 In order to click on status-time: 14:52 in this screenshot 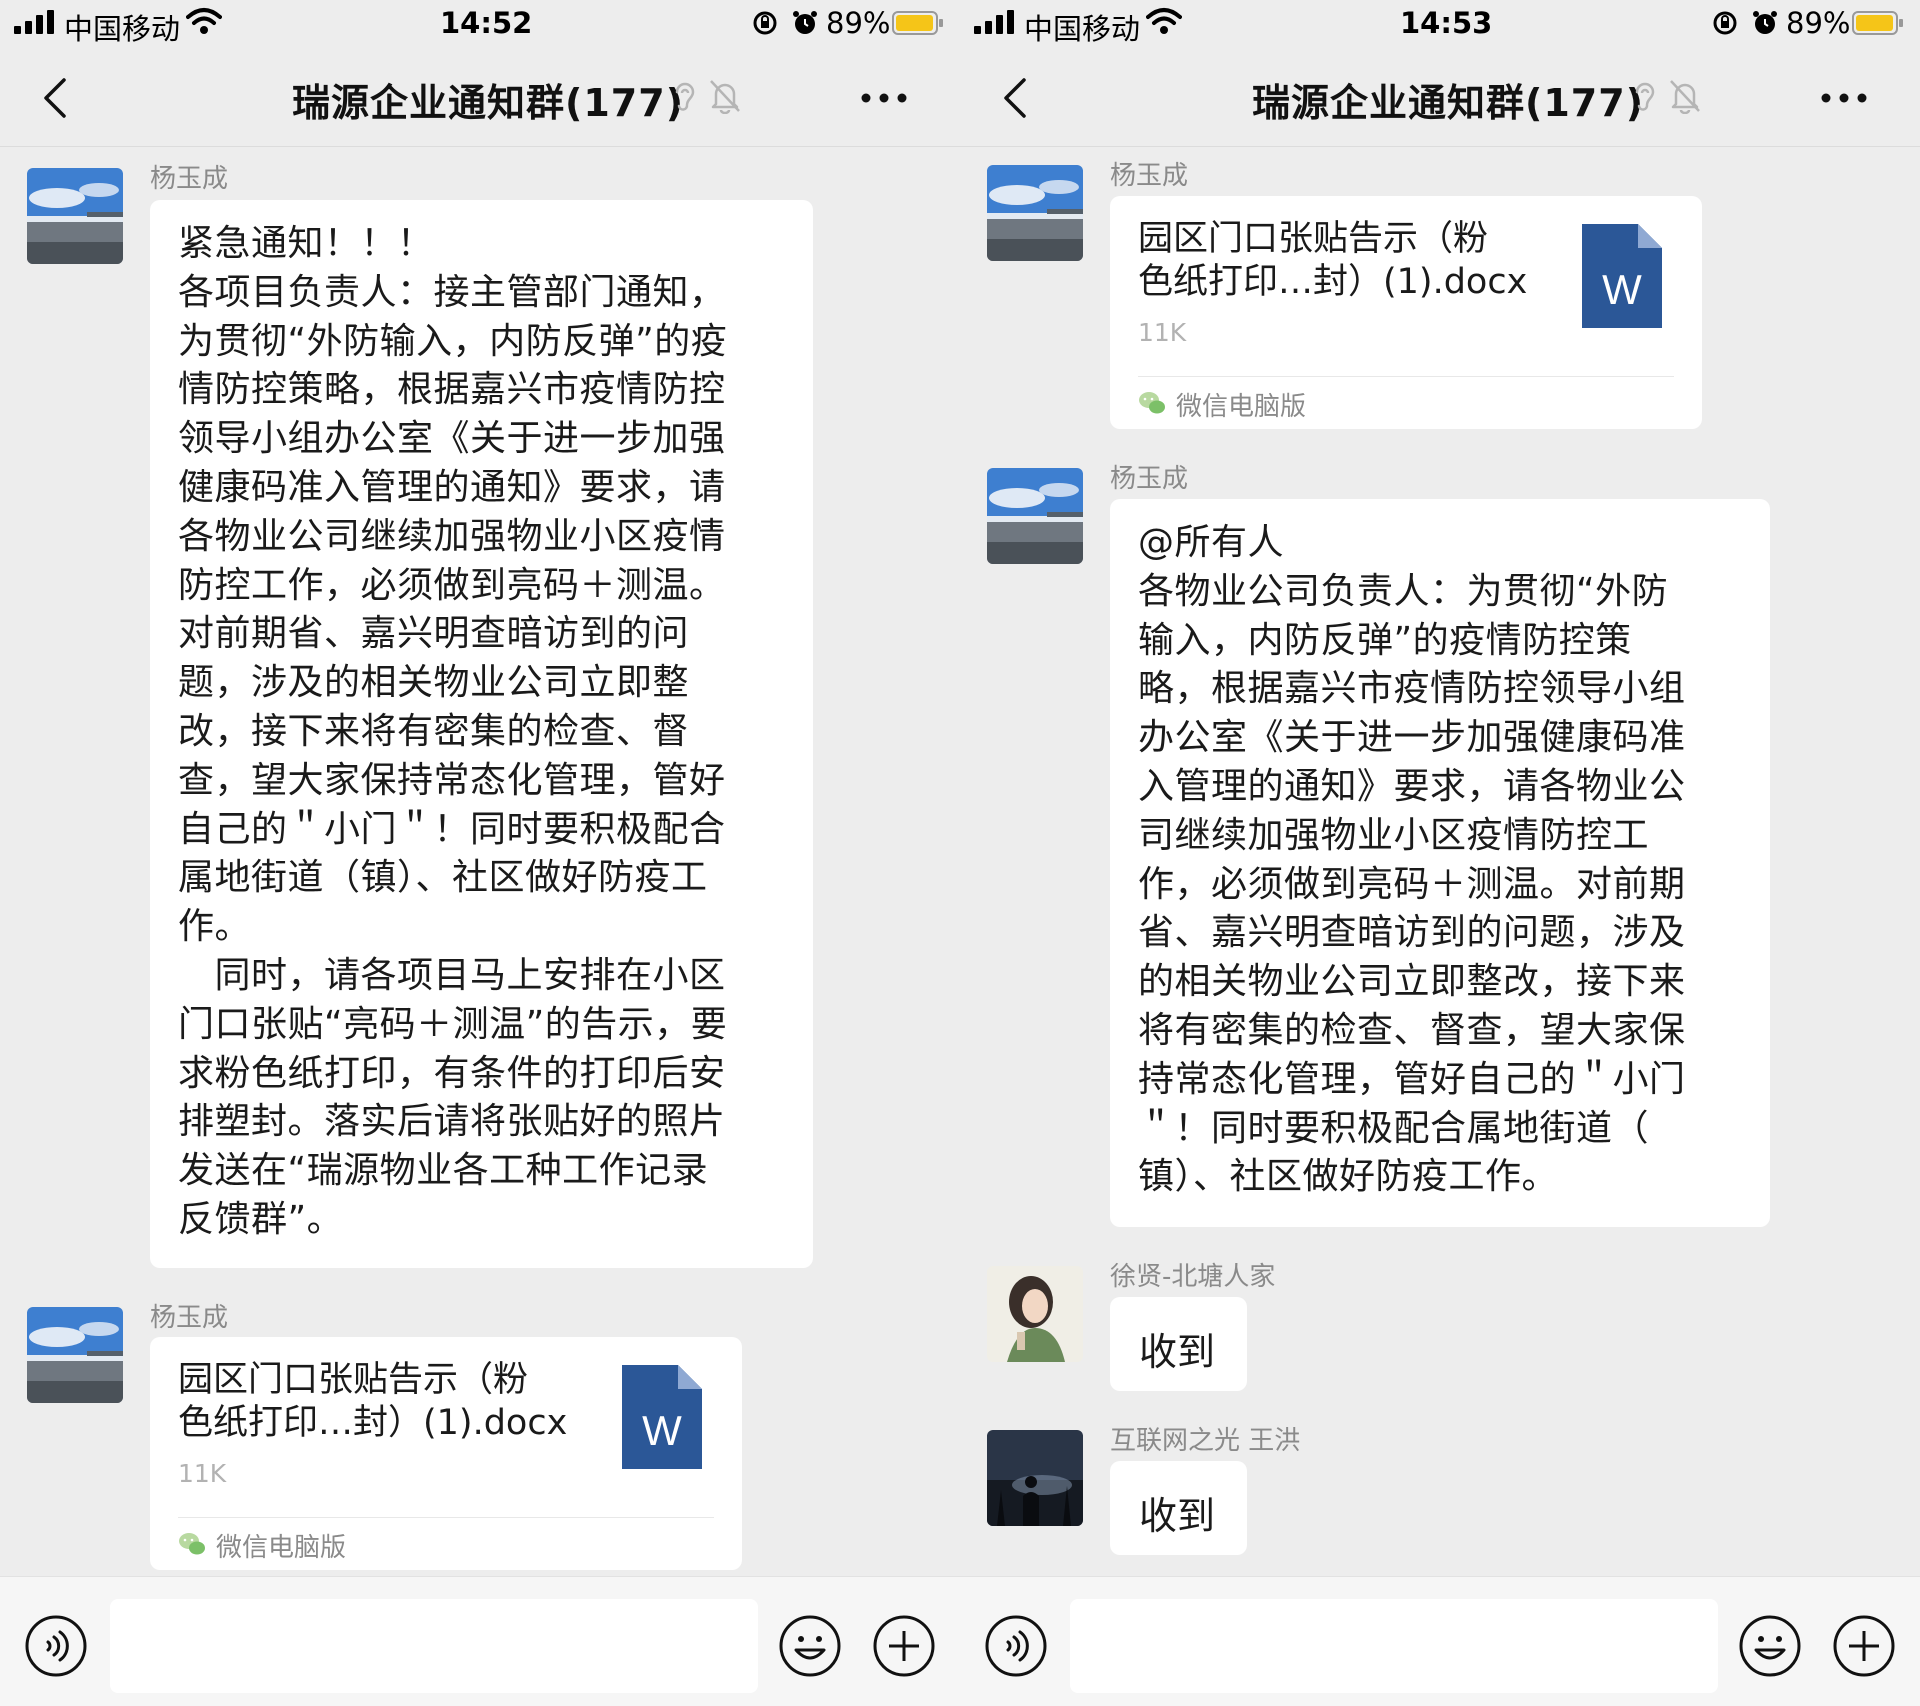, I will do `click(486, 23)`.